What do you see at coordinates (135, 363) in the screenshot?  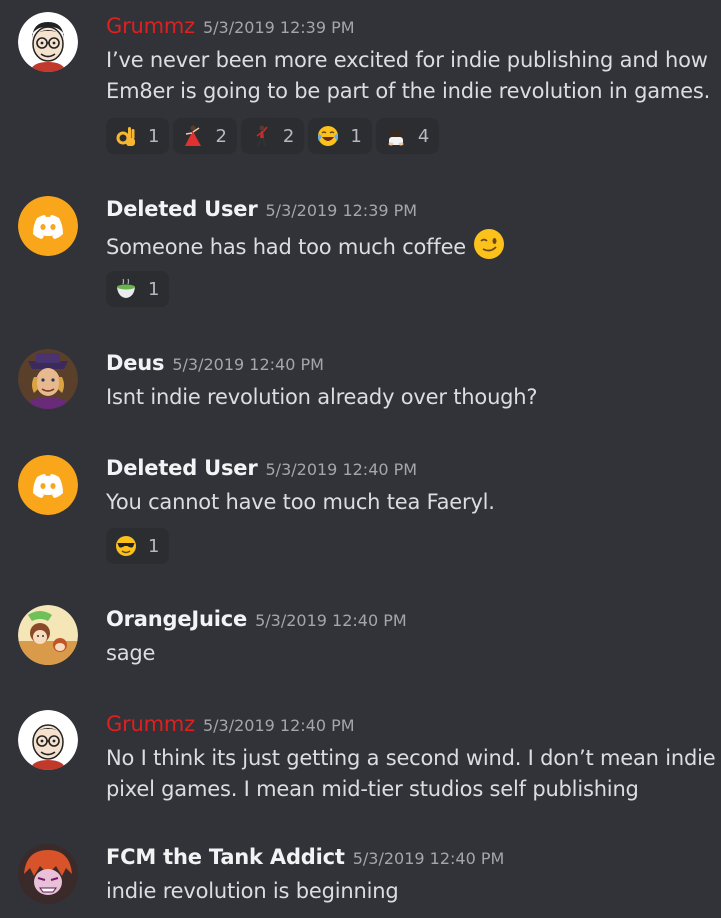 I see `author-name: Deus` at bounding box center [135, 363].